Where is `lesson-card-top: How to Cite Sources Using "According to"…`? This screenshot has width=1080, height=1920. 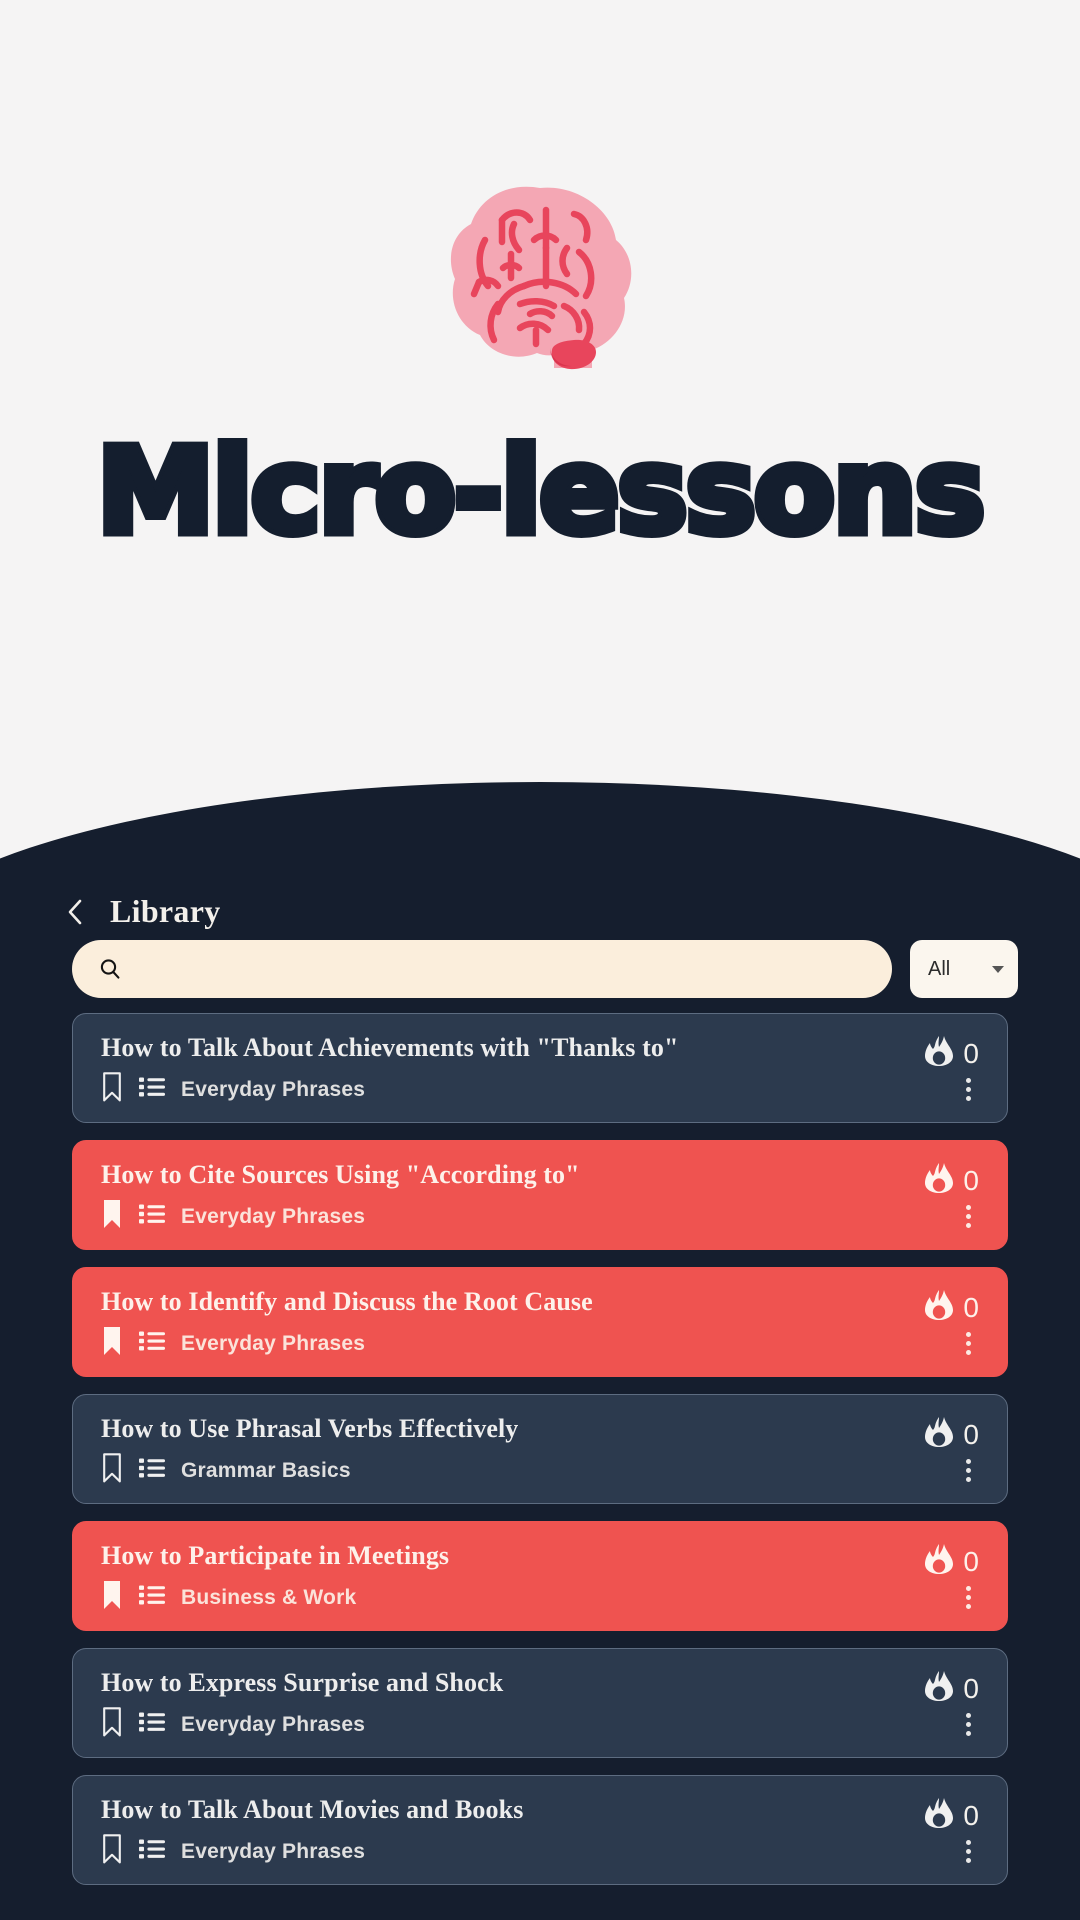 lesson-card-top: How to Cite Sources Using "According to"… is located at coordinates (540, 1179).